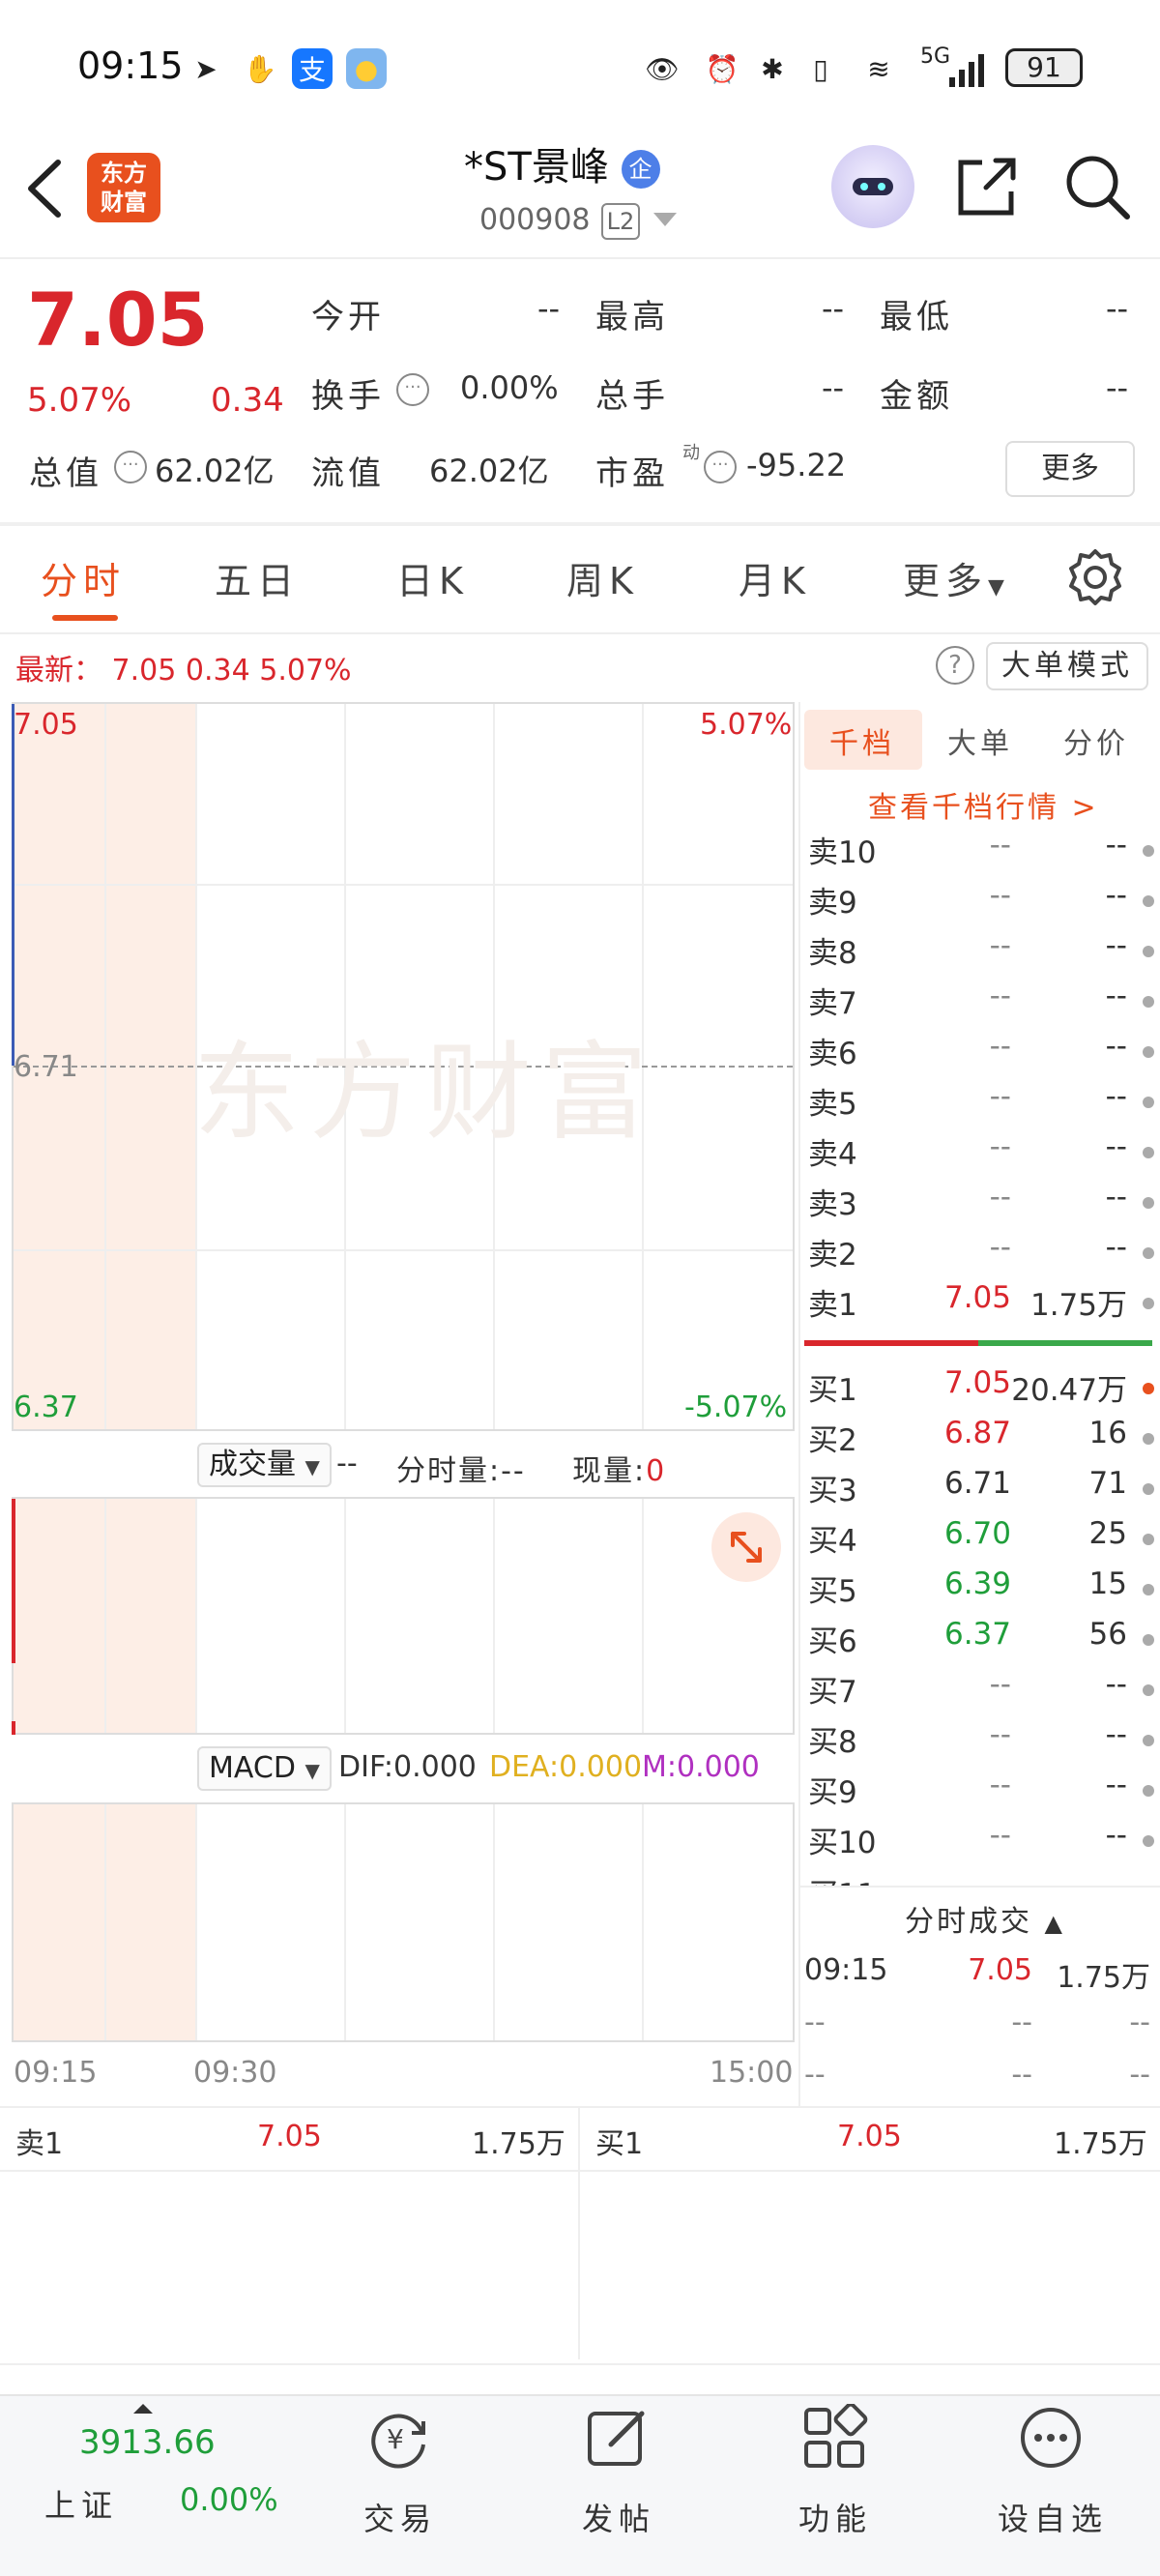  What do you see at coordinates (982, 1491) in the screenshot?
I see `bid-row: 买3 6.71 71` at bounding box center [982, 1491].